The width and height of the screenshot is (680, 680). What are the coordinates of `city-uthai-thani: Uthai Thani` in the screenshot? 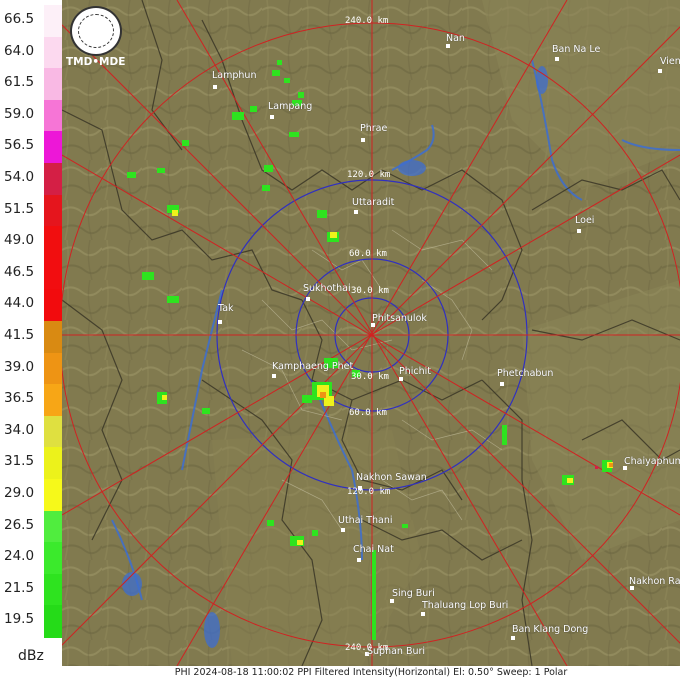 It's located at (365, 520).